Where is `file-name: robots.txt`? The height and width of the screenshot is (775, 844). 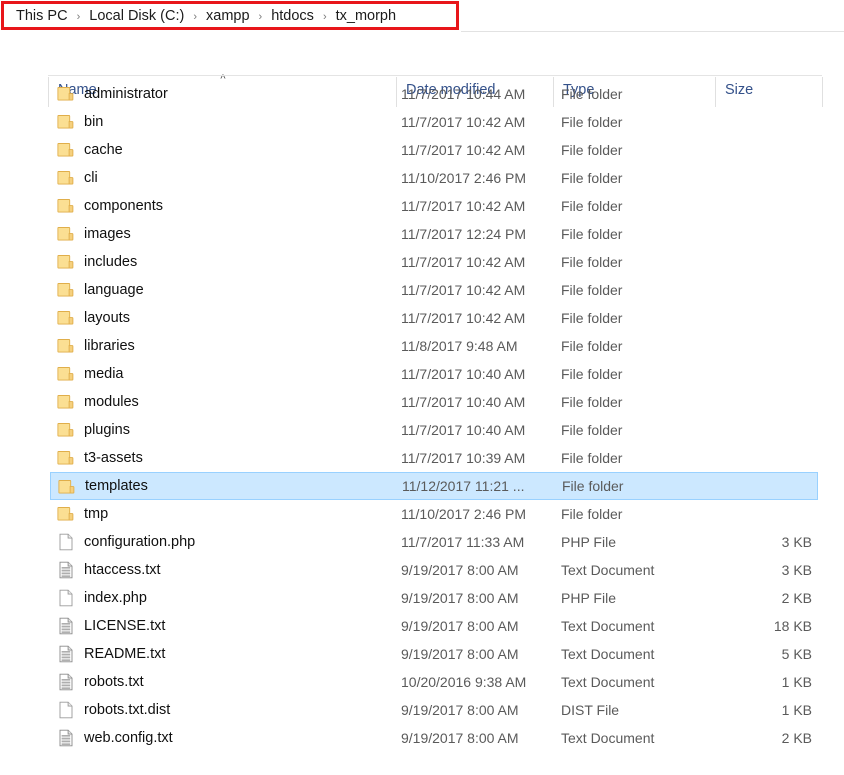 file-name: robots.txt is located at coordinates (114, 682).